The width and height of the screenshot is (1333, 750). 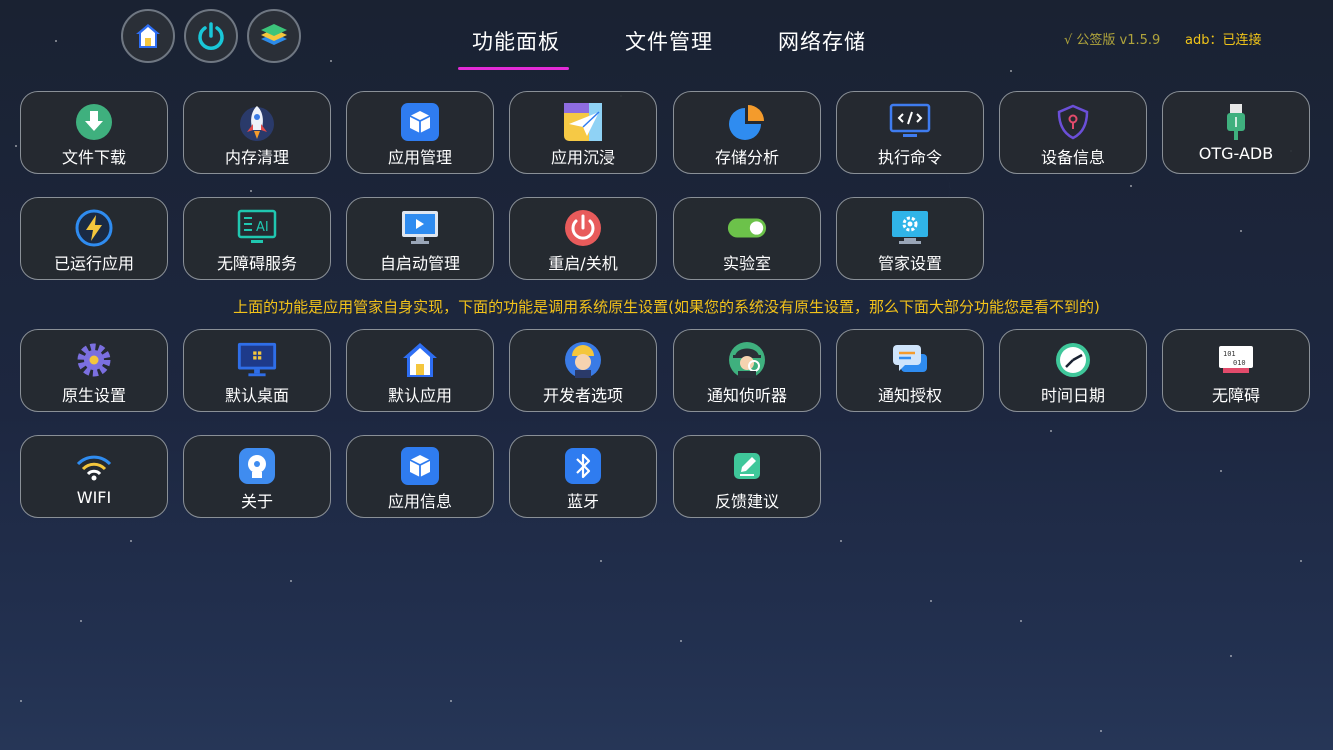 What do you see at coordinates (419, 263) in the screenshot?
I see `tile-label: 自启动管理` at bounding box center [419, 263].